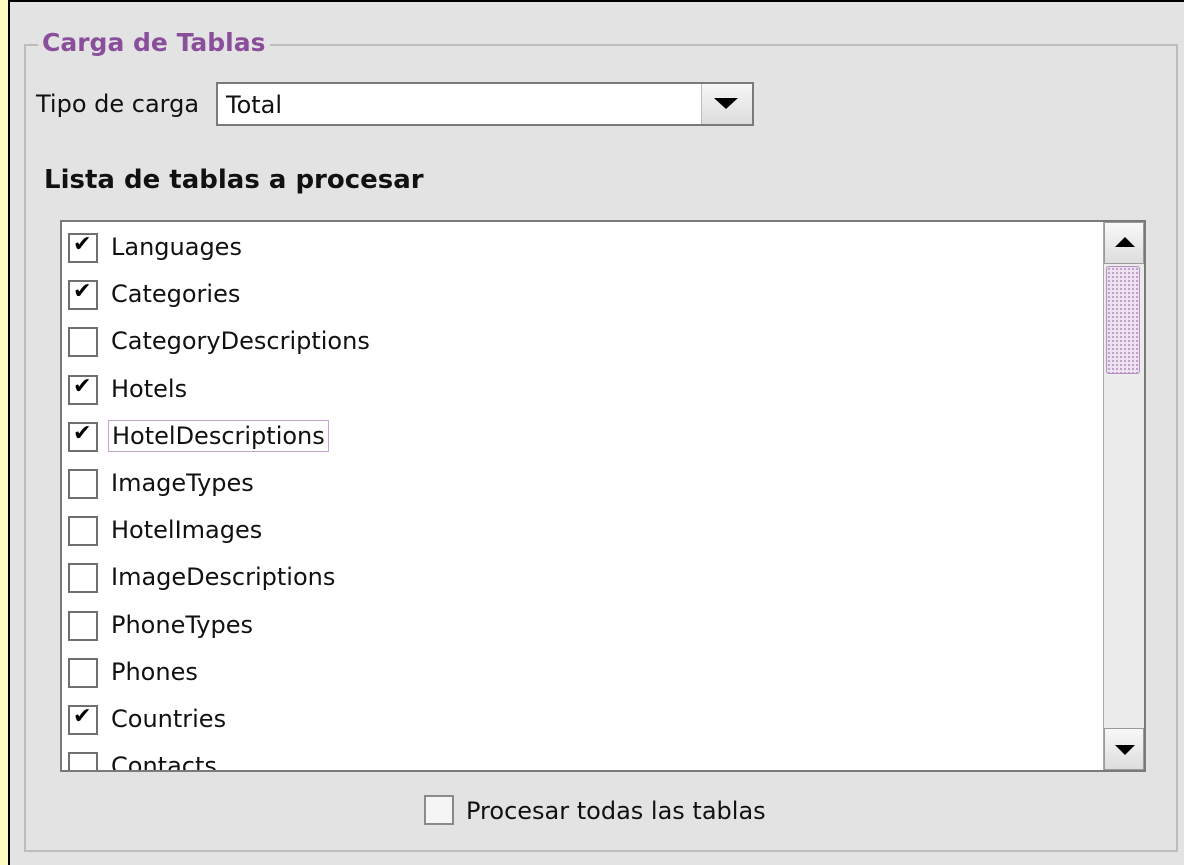 The image size is (1184, 865). I want to click on group-title: Carga de Tablas, so click(154, 43).